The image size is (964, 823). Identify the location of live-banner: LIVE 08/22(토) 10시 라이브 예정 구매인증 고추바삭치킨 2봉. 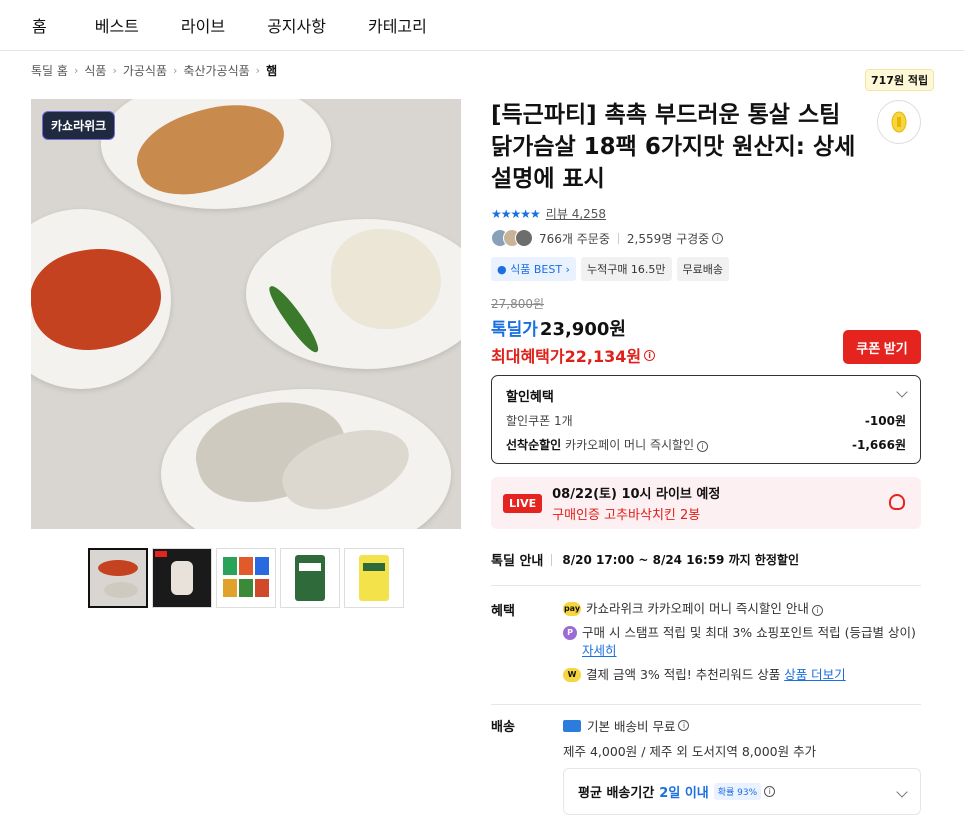
(706, 503).